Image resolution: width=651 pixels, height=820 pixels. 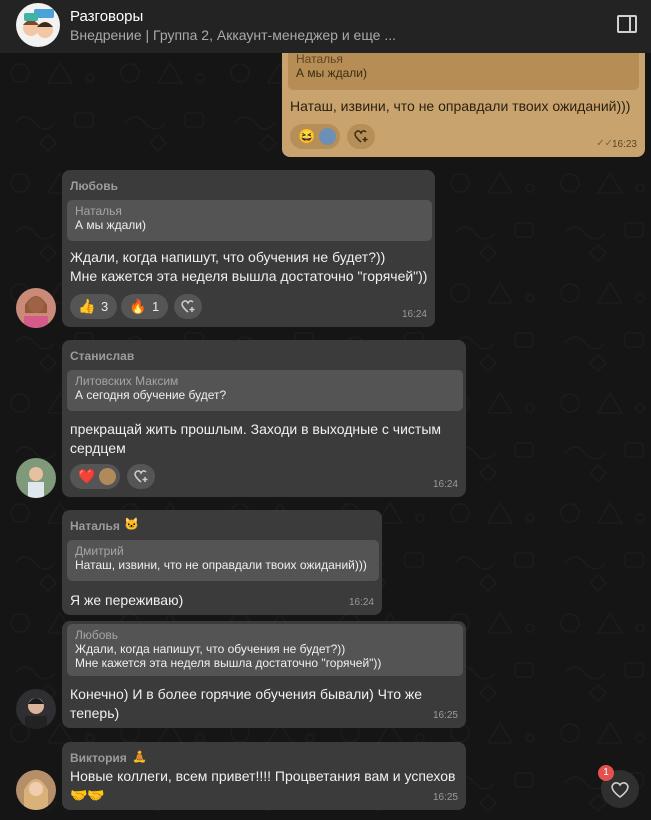 I want to click on sender-name: Любовь, so click(x=94, y=186).